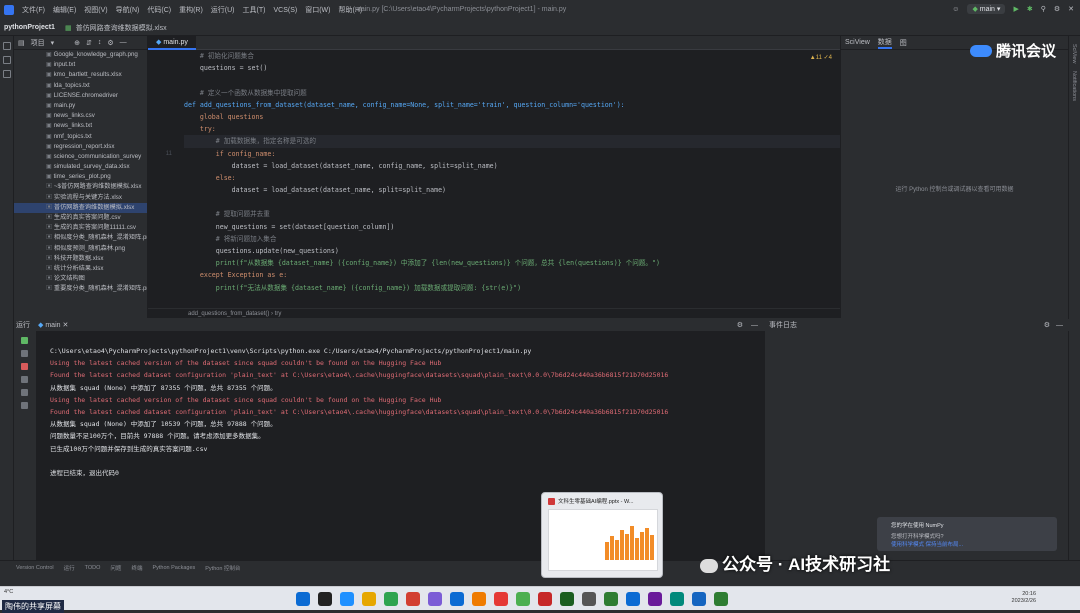 This screenshot has height=613, width=1080. Describe the element at coordinates (80, 177) in the screenshot. I see `file-tree-item: ▣ time_series_plot.png` at that location.